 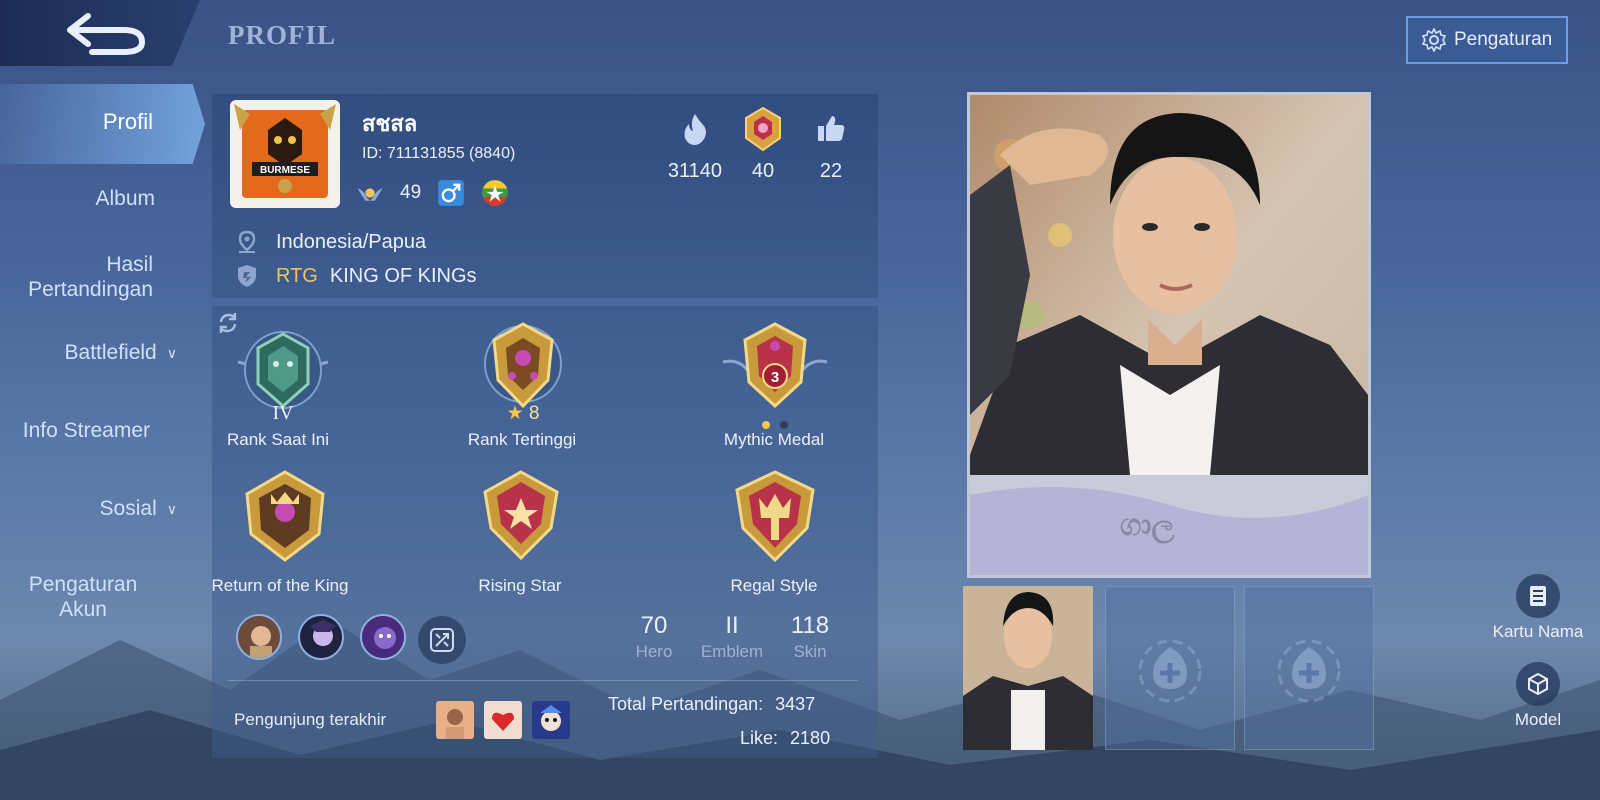 I want to click on mythic-medal-value: 3, so click(x=775, y=377).